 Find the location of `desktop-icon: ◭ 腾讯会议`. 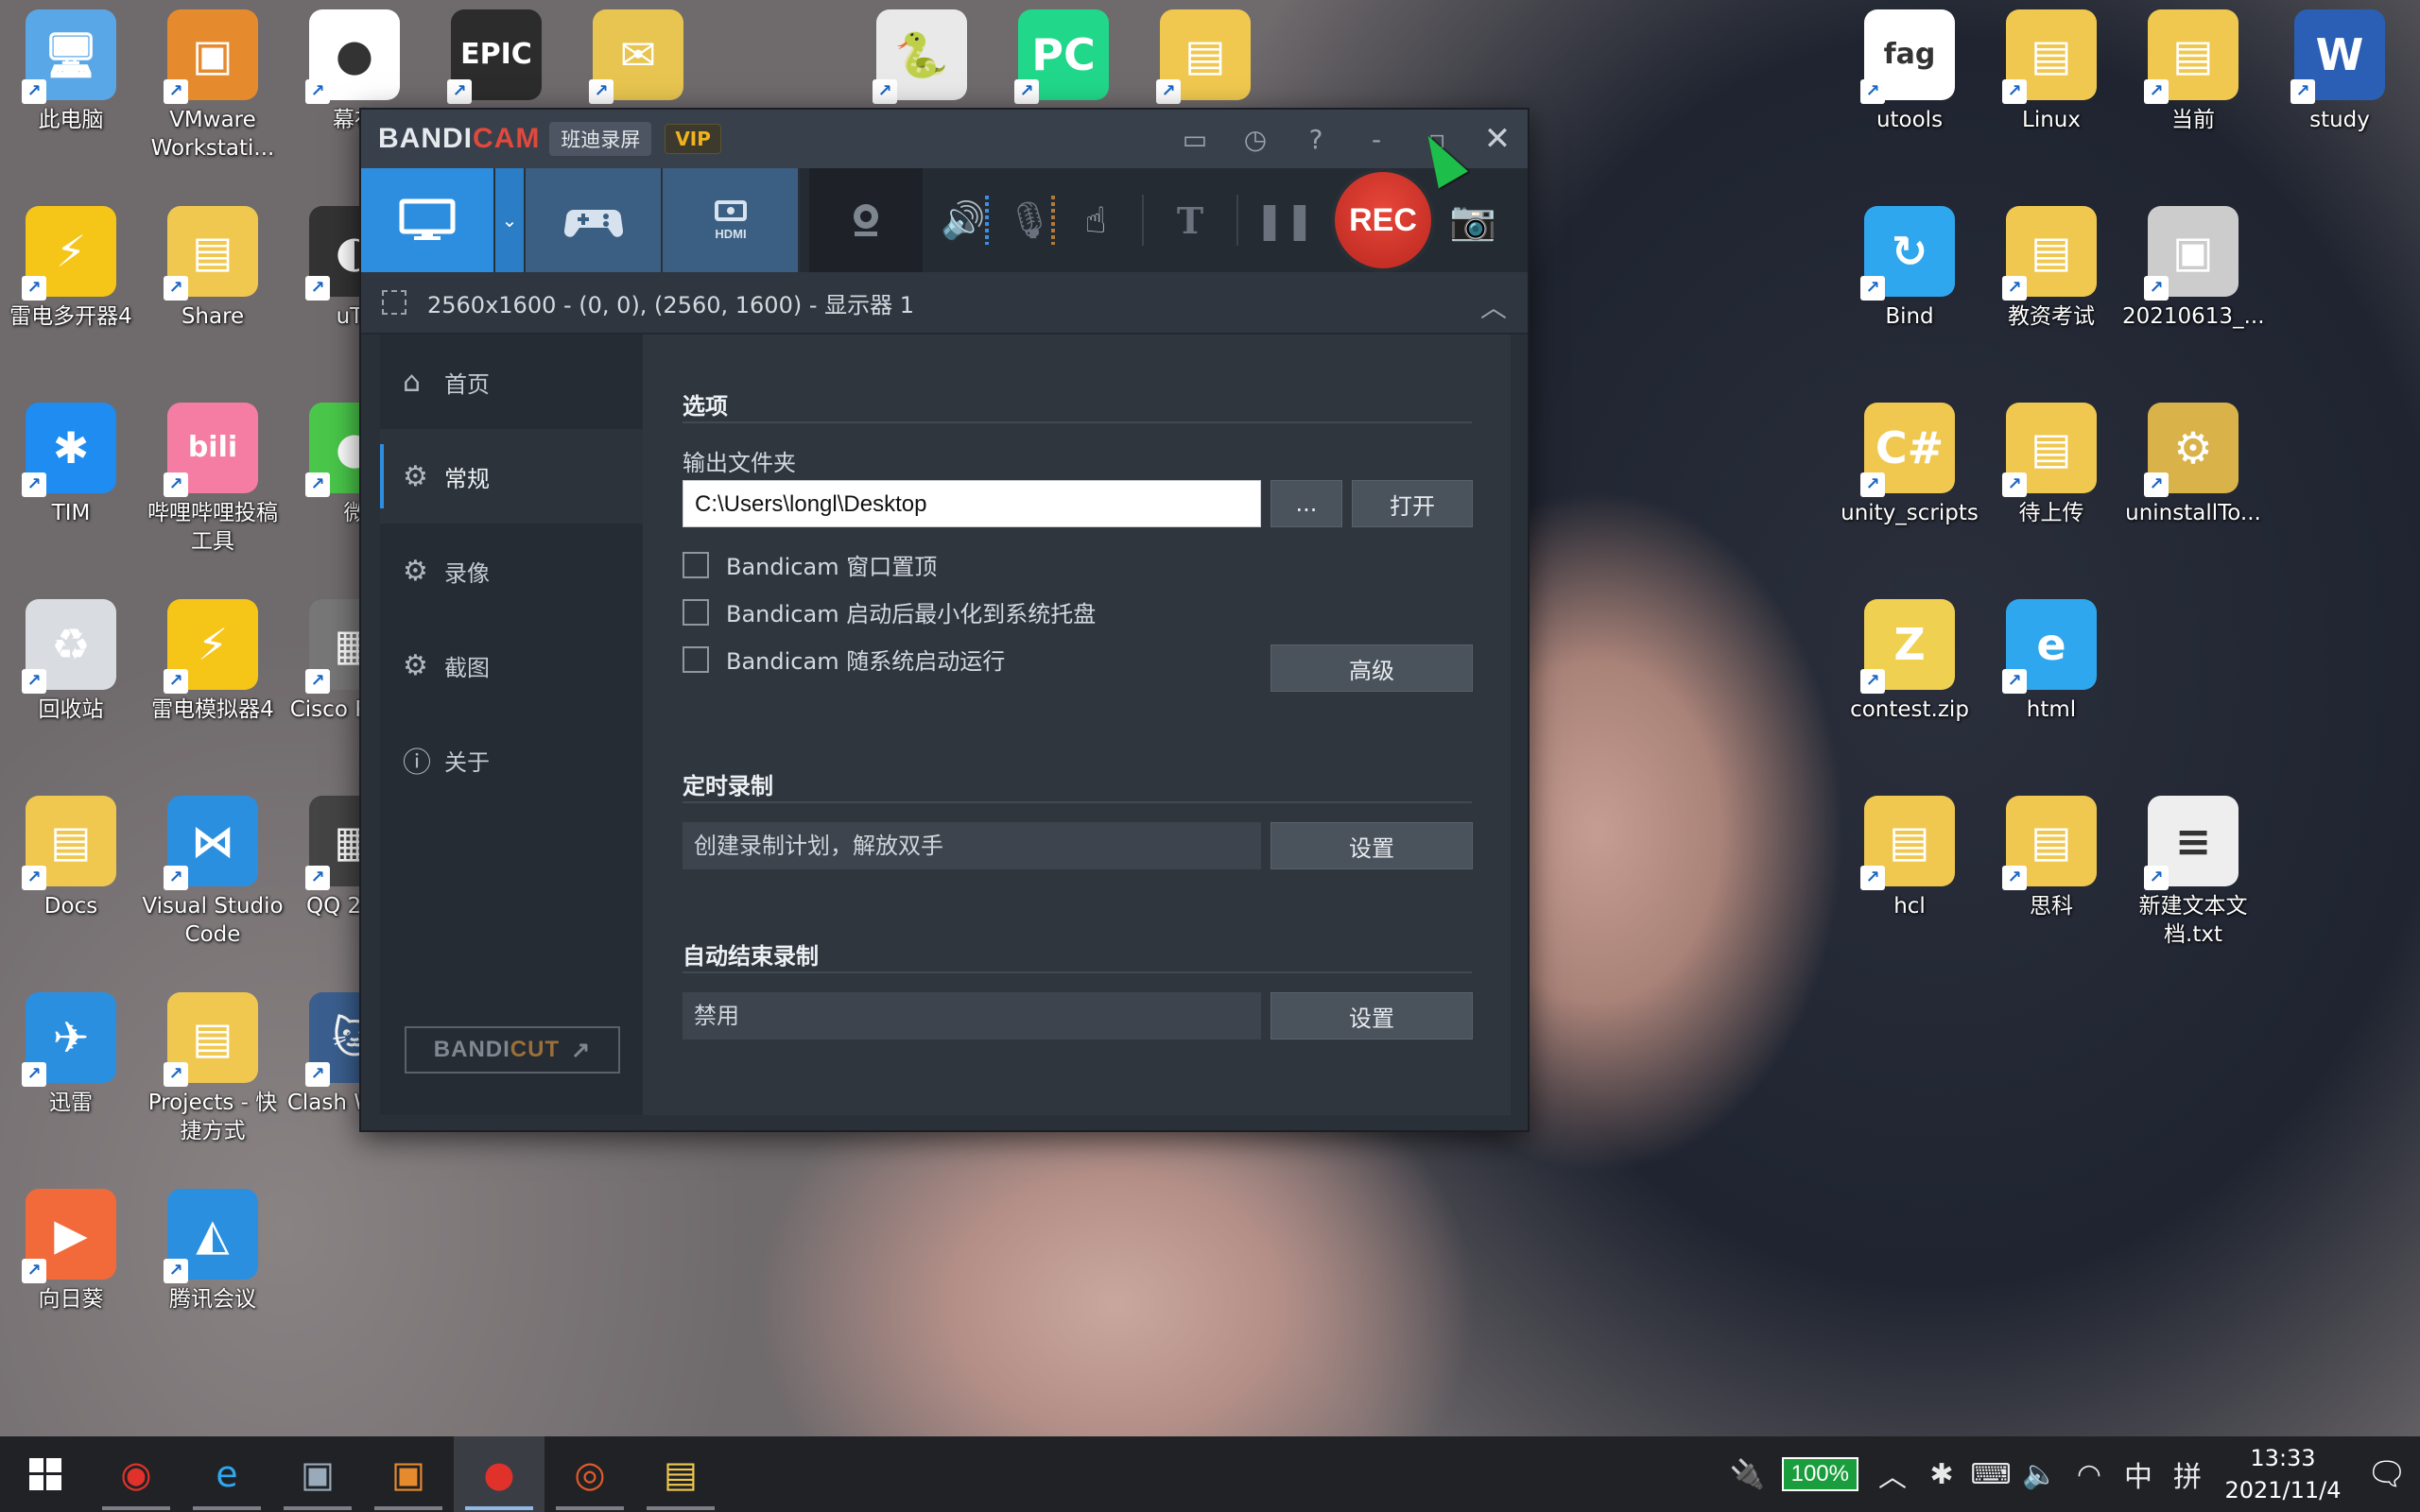

desktop-icon: ◭ 腾讯会议 is located at coordinates (213, 1251).